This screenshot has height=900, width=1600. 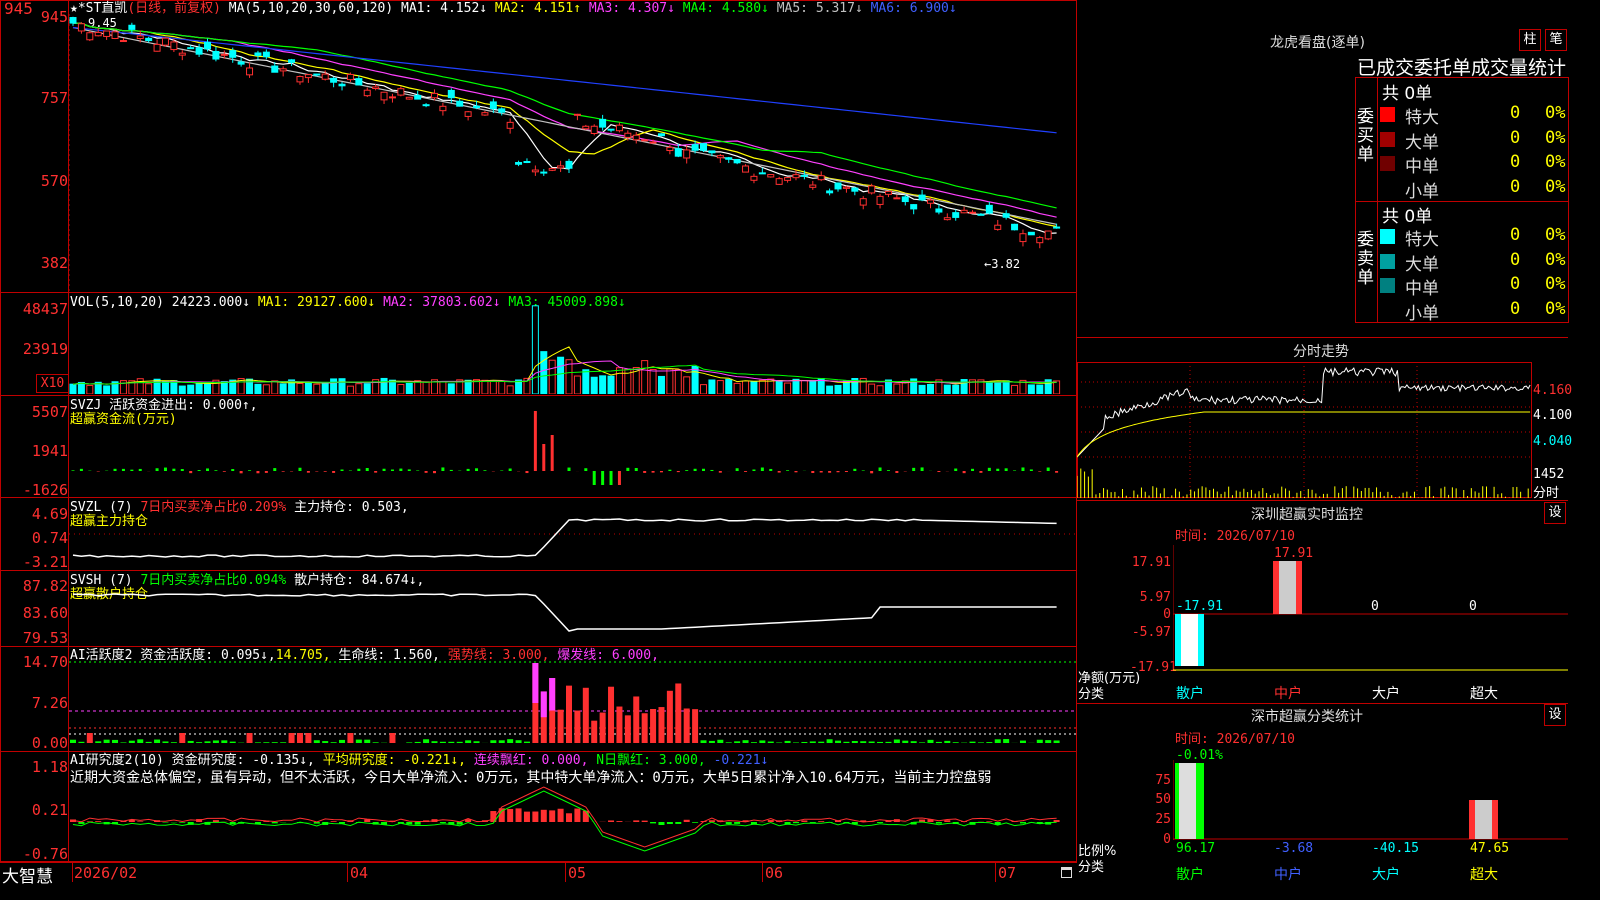 I want to click on level-percent: 0%, so click(x=1555, y=235).